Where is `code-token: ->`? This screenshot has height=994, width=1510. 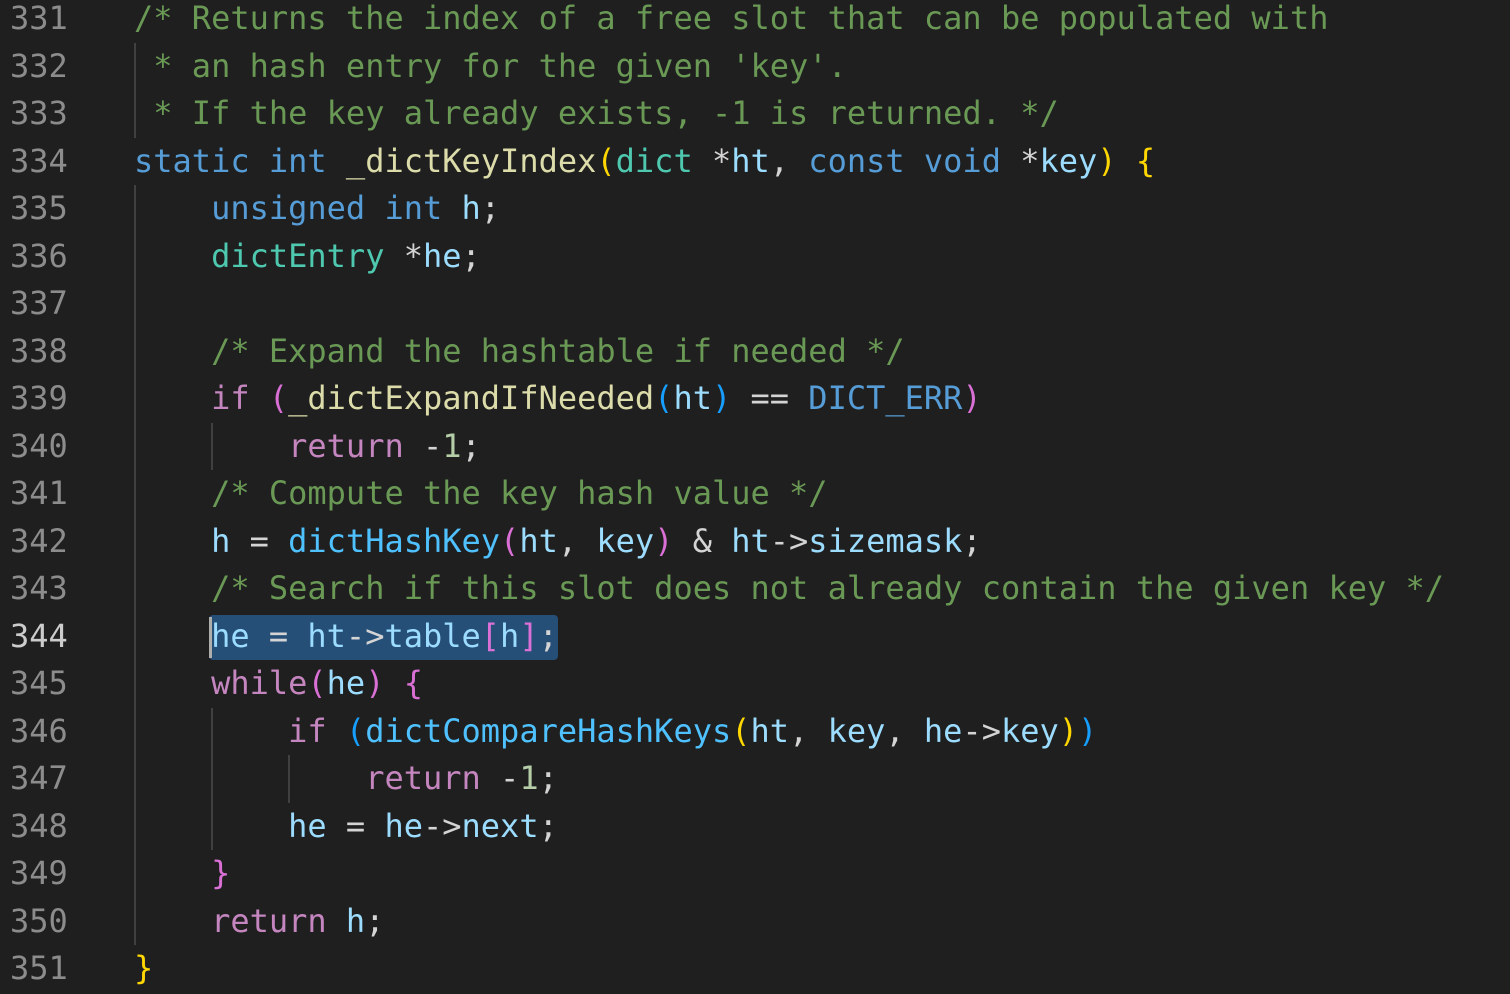
code-token: -> is located at coordinates (365, 635).